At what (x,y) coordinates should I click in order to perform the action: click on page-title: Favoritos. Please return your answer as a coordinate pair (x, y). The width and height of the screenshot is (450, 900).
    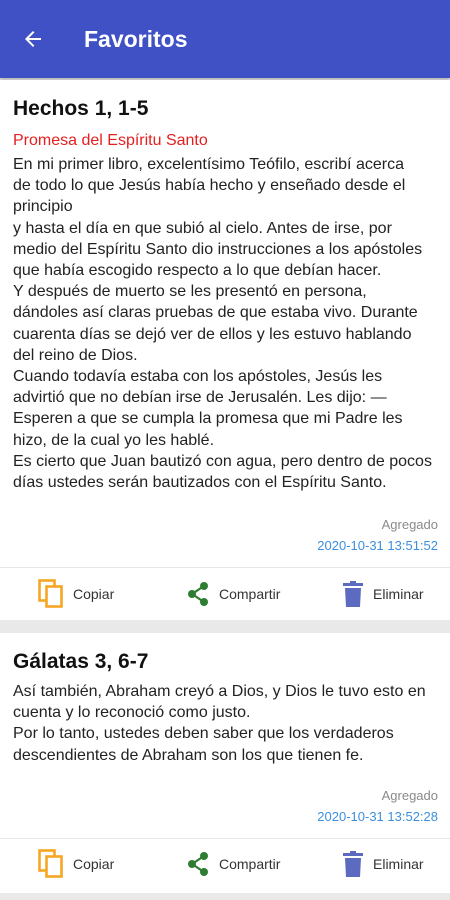
    Looking at the image, I should click on (136, 38).